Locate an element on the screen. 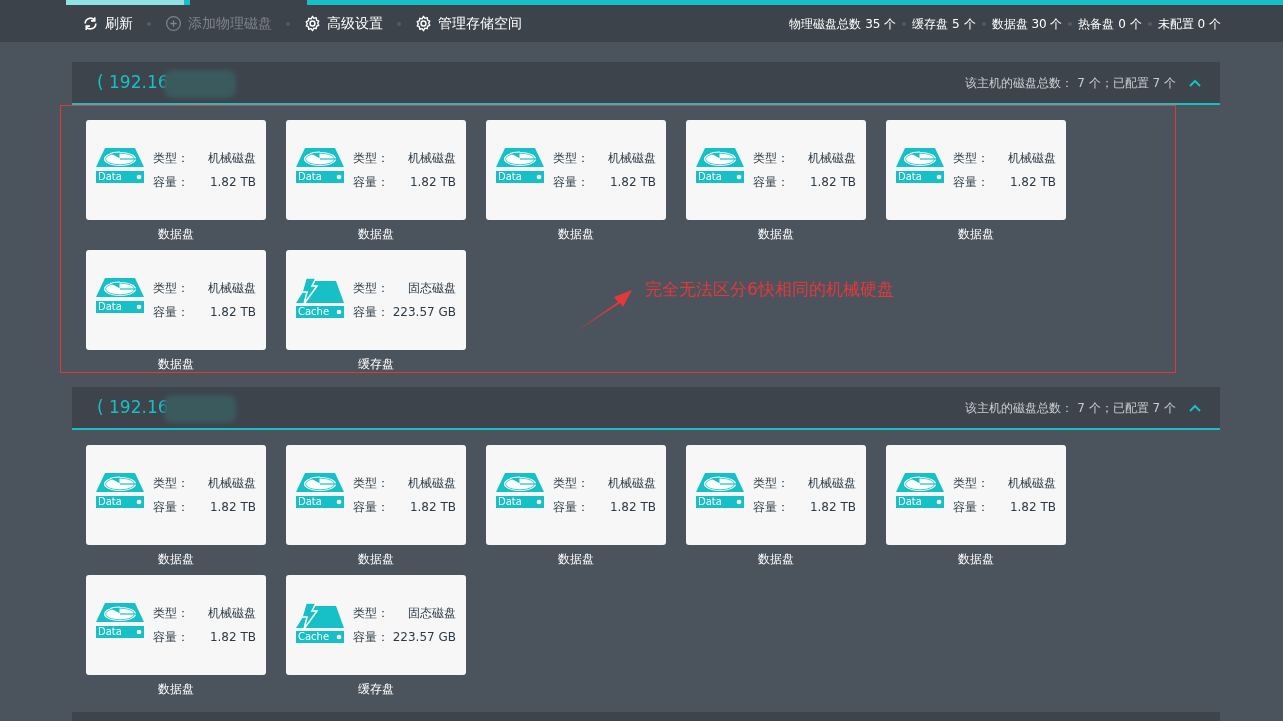 The width and height of the screenshot is (1283, 721). toolbar-button: 添加物理磁盘 is located at coordinates (218, 23).